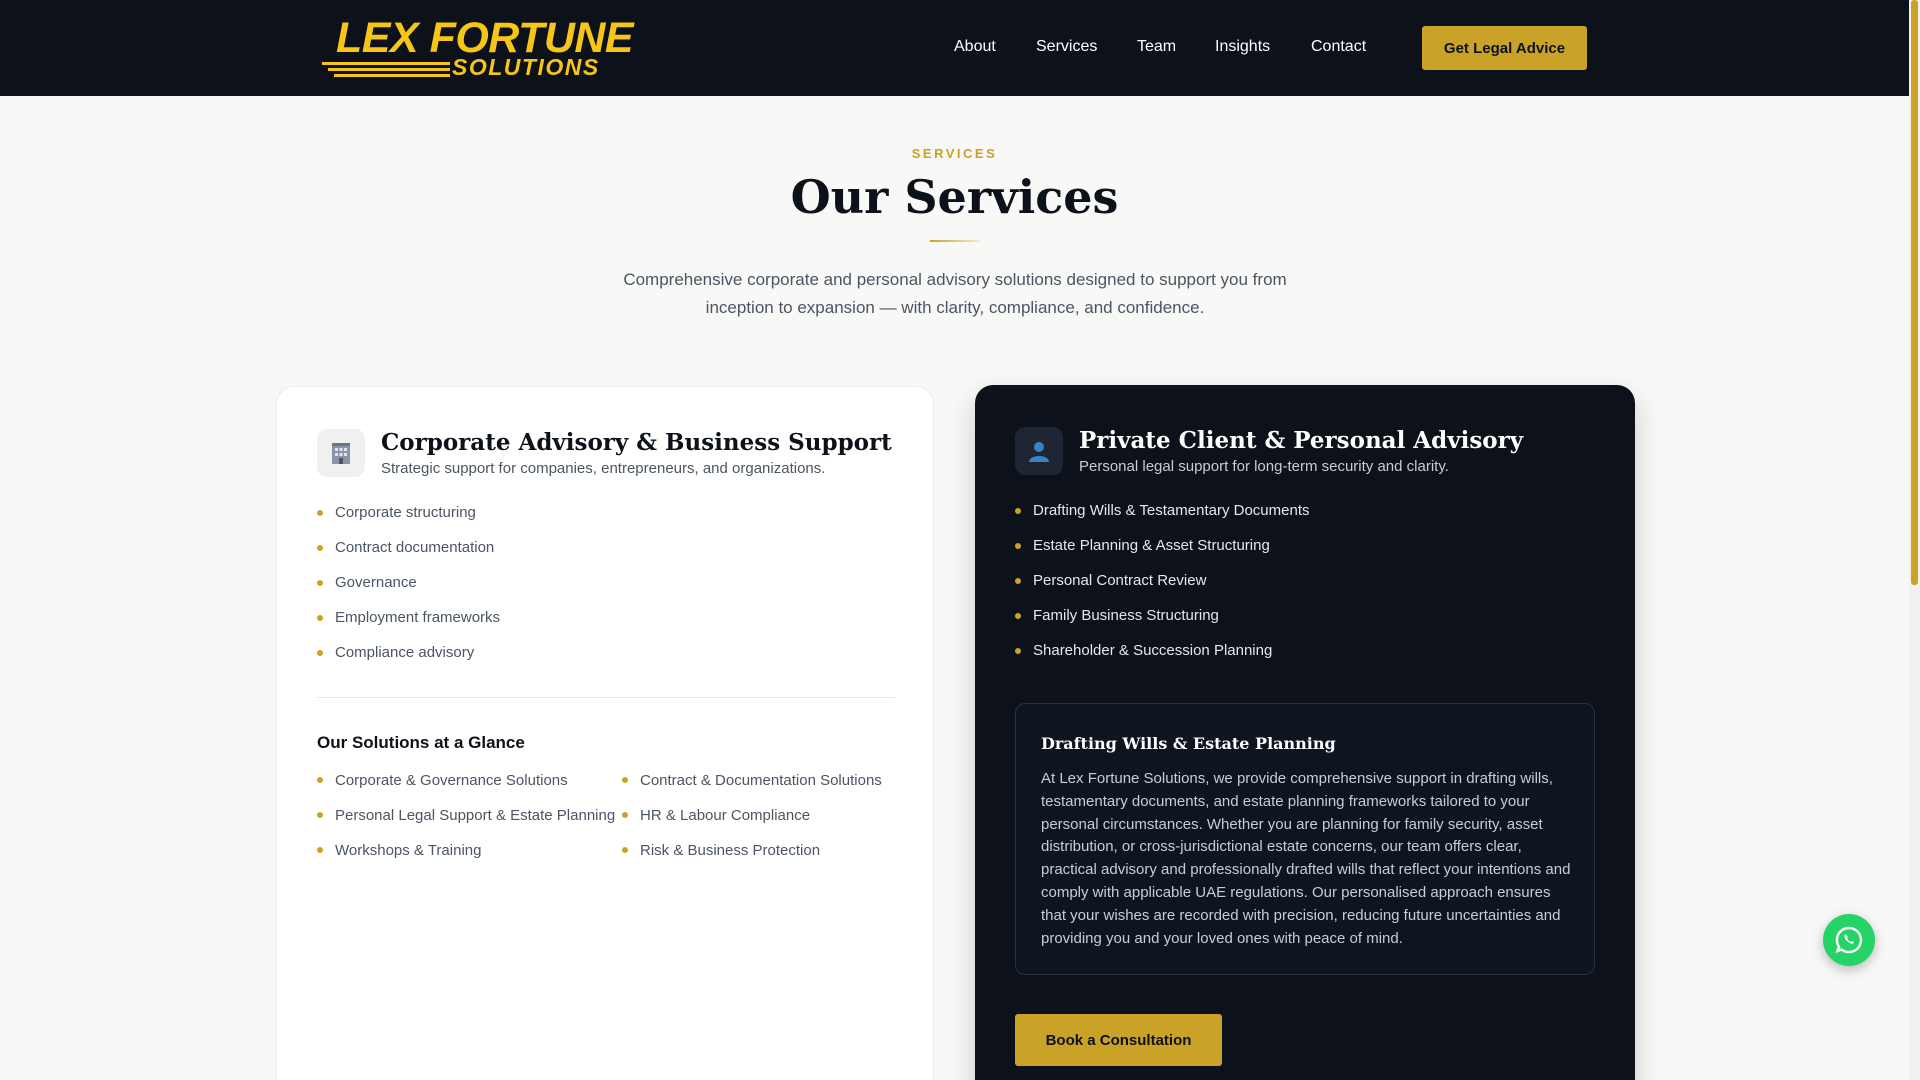 Image resolution: width=1920 pixels, height=1080 pixels. I want to click on list-item: Personal Contract Review, so click(1162, 588).